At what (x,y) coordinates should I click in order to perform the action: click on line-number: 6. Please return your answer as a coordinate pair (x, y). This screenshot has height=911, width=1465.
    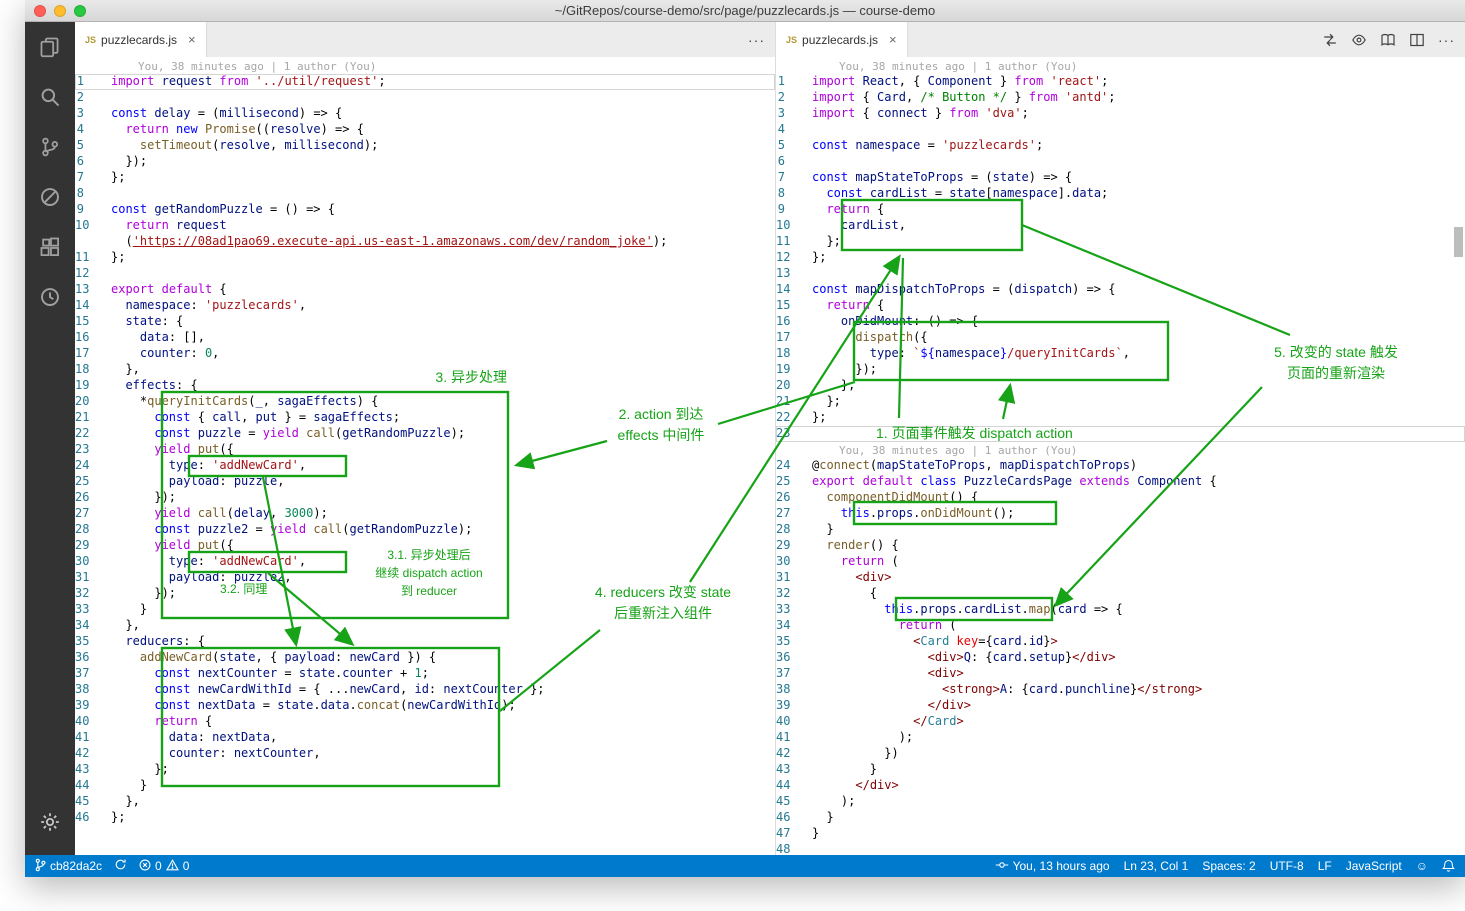
    Looking at the image, I should click on (93, 162).